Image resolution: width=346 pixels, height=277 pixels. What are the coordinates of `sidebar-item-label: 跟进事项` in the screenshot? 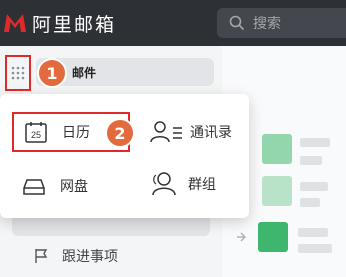 It's located at (90, 257).